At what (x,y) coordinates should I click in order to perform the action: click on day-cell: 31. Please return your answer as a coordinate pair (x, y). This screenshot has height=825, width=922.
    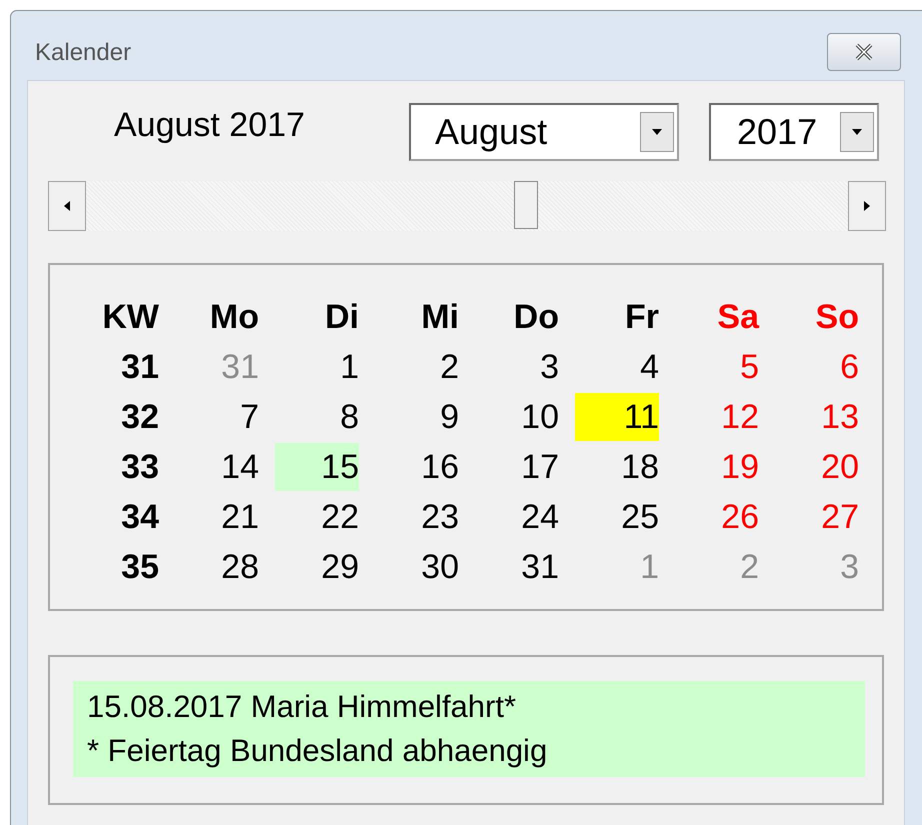
    Looking at the image, I should click on (517, 567).